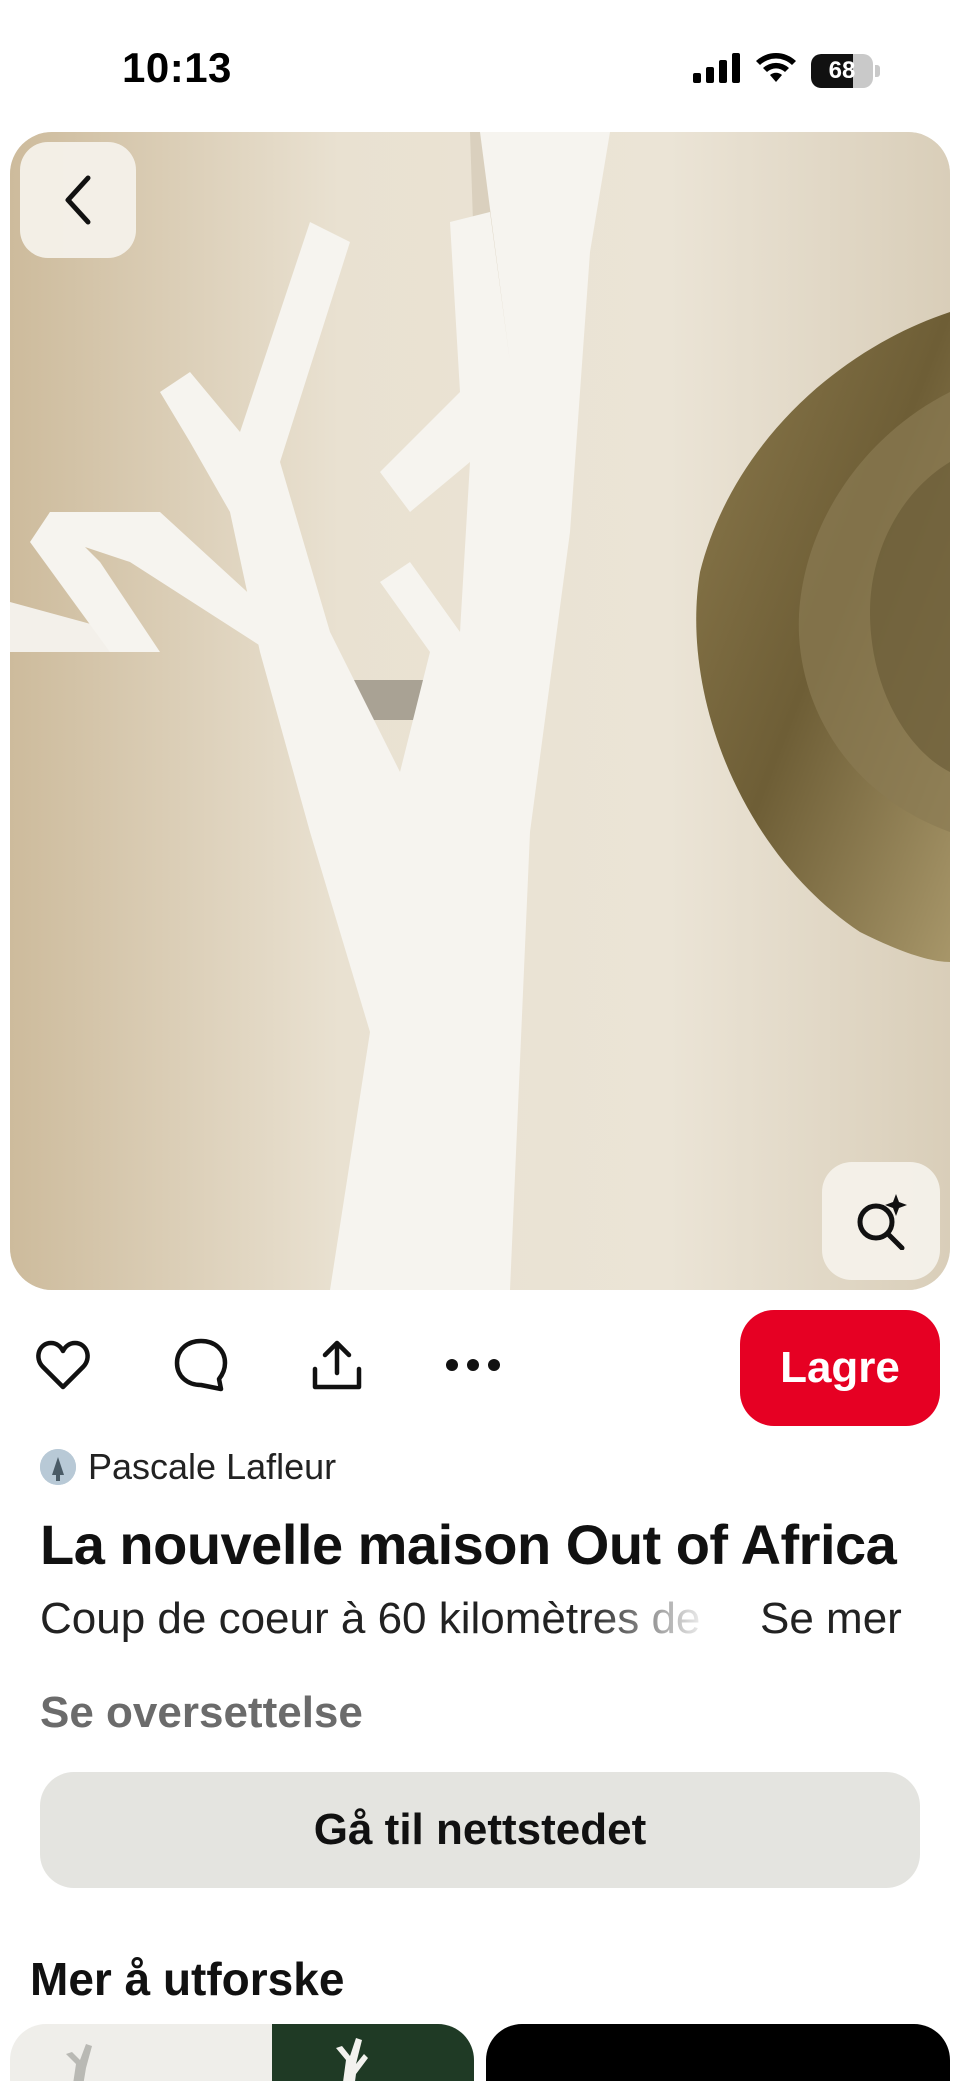  I want to click on more-options-button, so click(473, 1367).